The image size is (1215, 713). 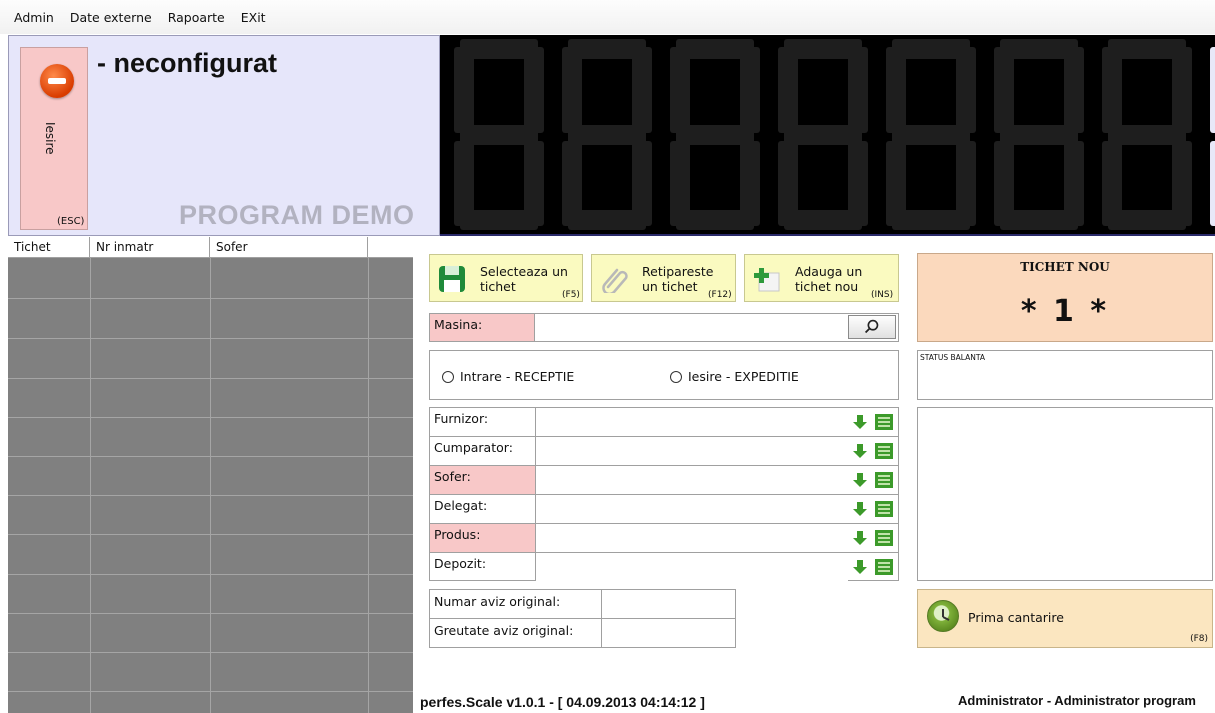 I want to click on scale-status-title: STATUS BALANTA, so click(x=953, y=357).